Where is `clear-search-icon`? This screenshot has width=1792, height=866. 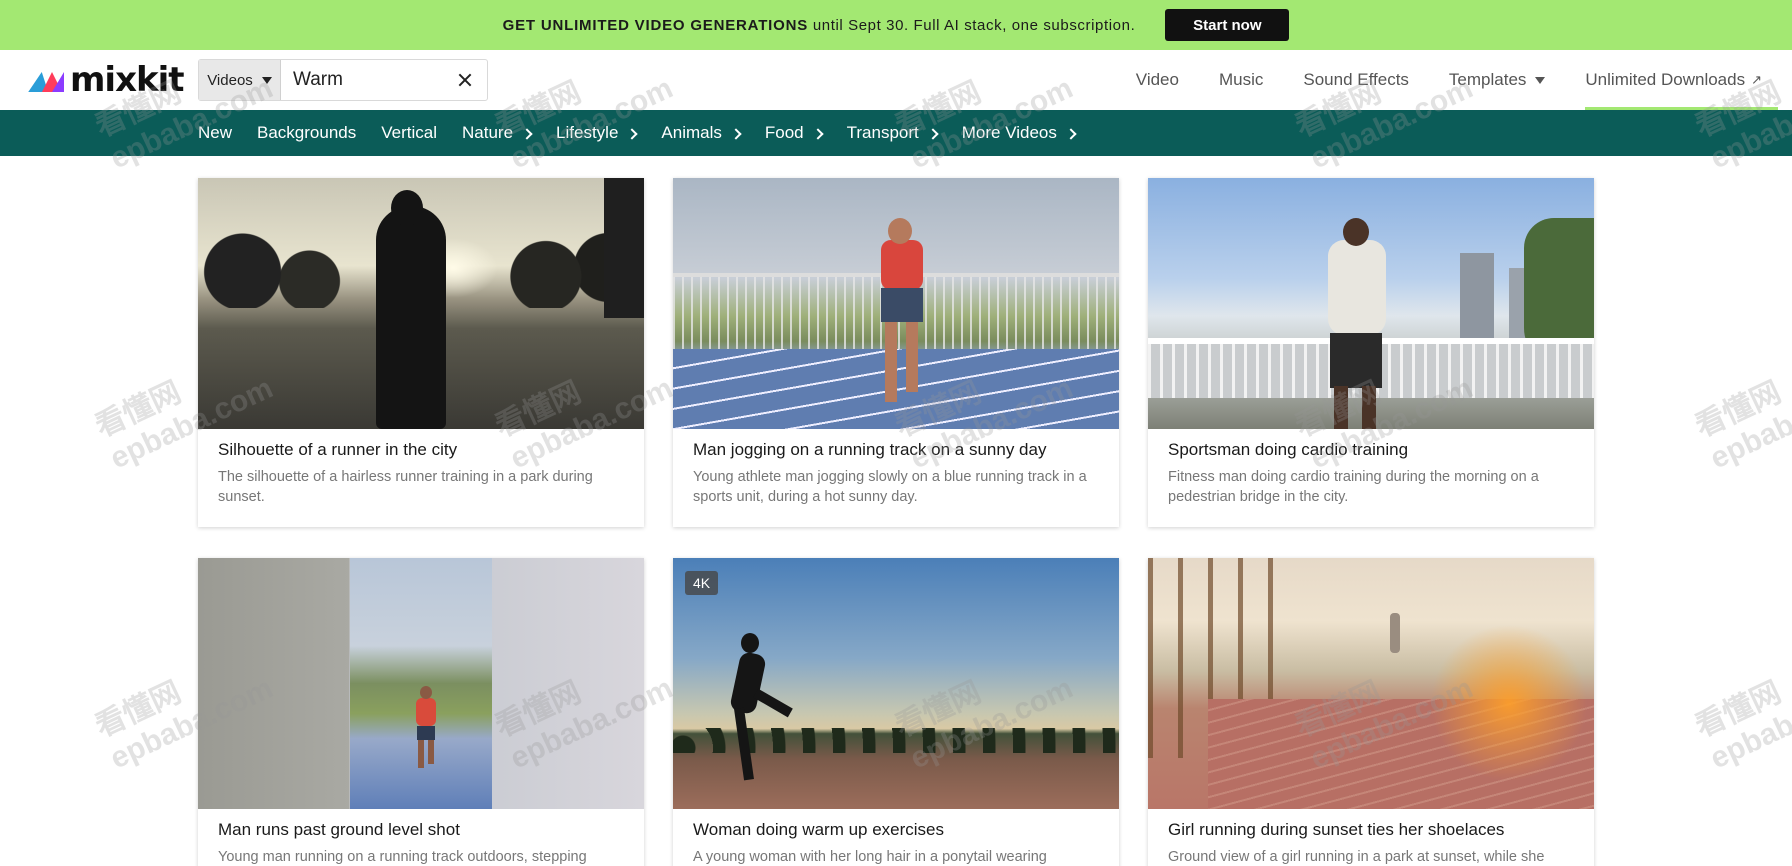
clear-search-icon is located at coordinates (465, 80).